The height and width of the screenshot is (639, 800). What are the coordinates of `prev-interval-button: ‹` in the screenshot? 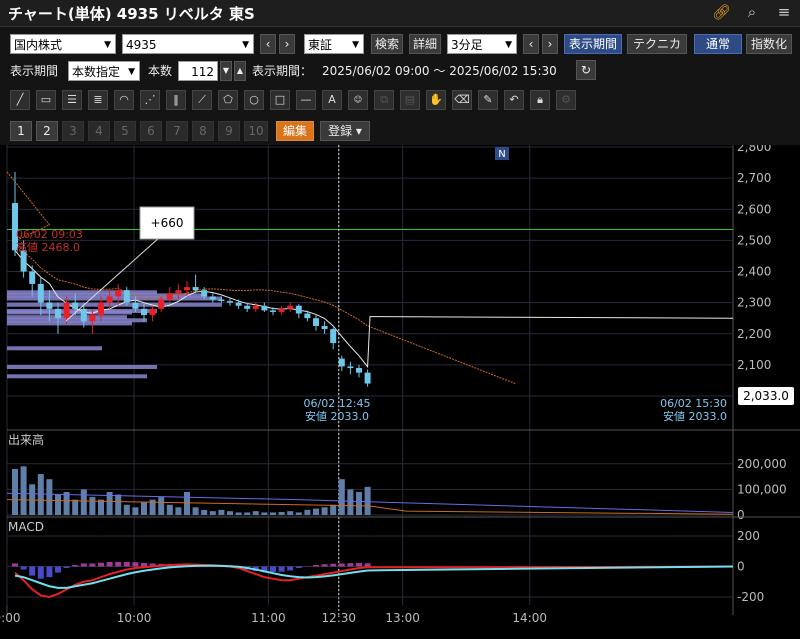 It's located at (531, 44).